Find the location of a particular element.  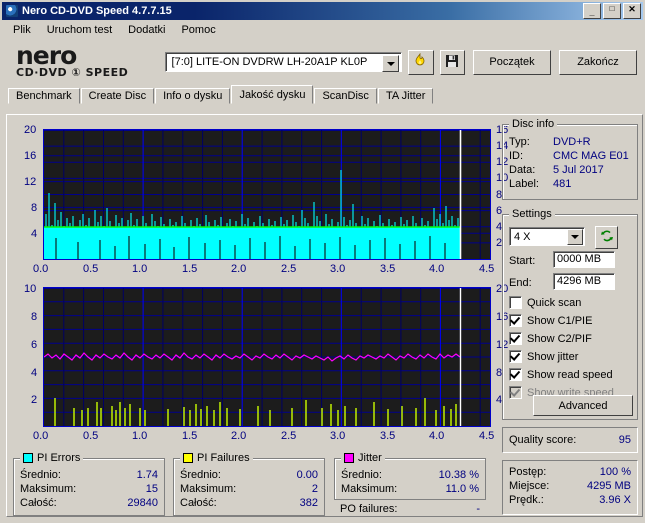

exit-button: Zakończ is located at coordinates (597, 62).